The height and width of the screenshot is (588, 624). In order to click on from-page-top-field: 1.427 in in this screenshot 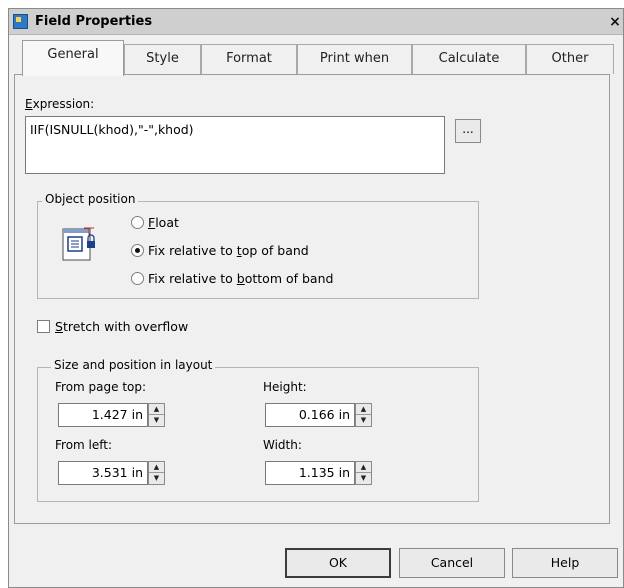, I will do `click(103, 415)`.